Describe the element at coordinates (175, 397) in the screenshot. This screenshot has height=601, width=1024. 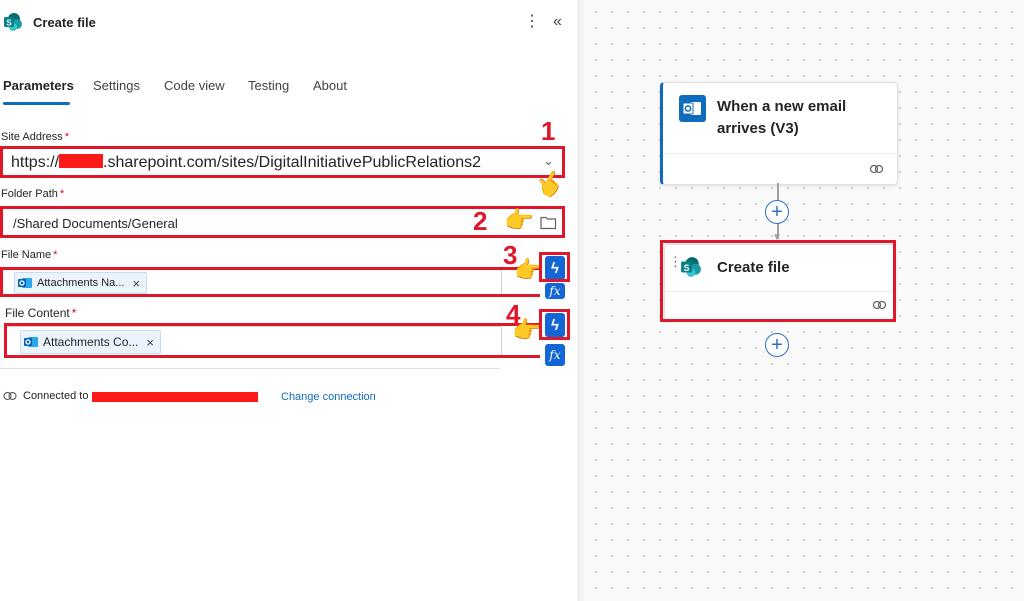
I see `redacted-connection-name` at that location.